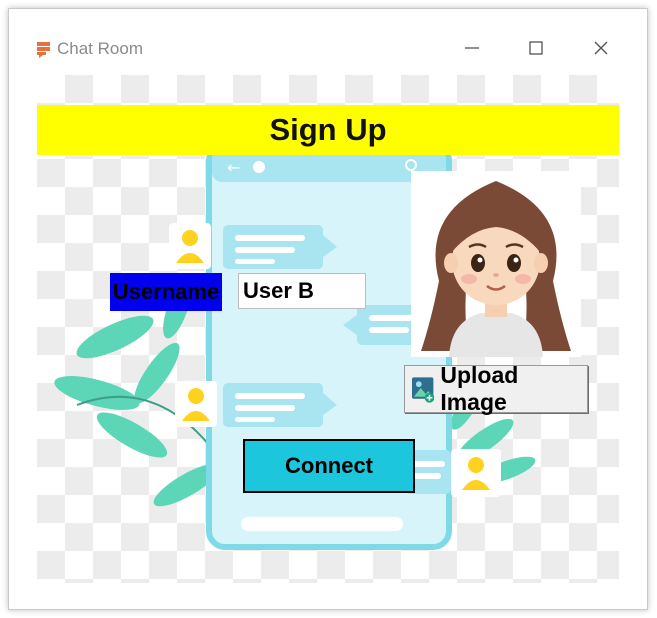  Describe the element at coordinates (496, 269) in the screenshot. I see `girl-avatar-icon` at that location.